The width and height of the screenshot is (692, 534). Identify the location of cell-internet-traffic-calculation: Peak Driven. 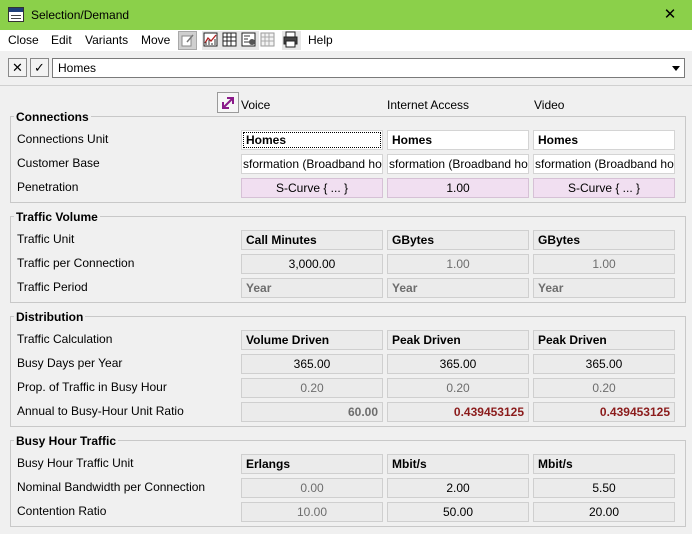
(458, 340).